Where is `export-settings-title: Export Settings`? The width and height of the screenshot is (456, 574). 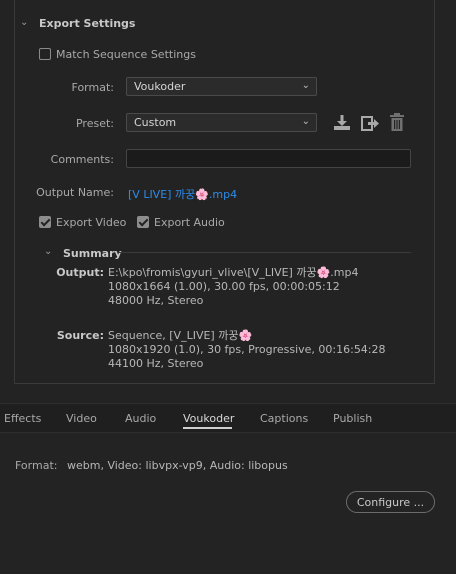
export-settings-title: Export Settings is located at coordinates (87, 23).